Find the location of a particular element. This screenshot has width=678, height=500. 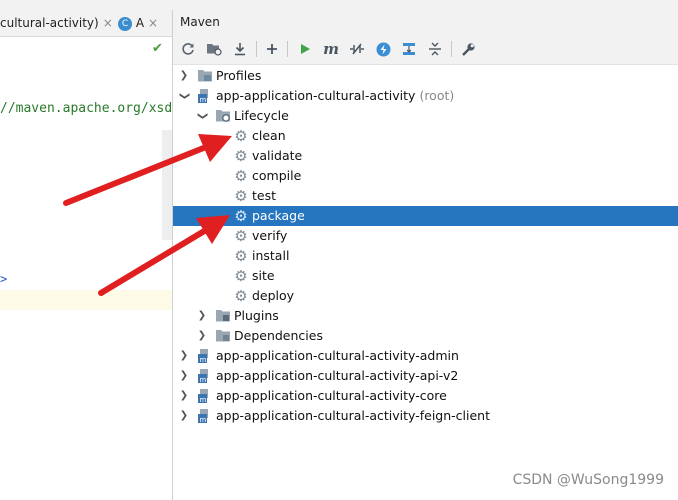

tree-node-goal-validate: ⚙ validate is located at coordinates (425, 156).